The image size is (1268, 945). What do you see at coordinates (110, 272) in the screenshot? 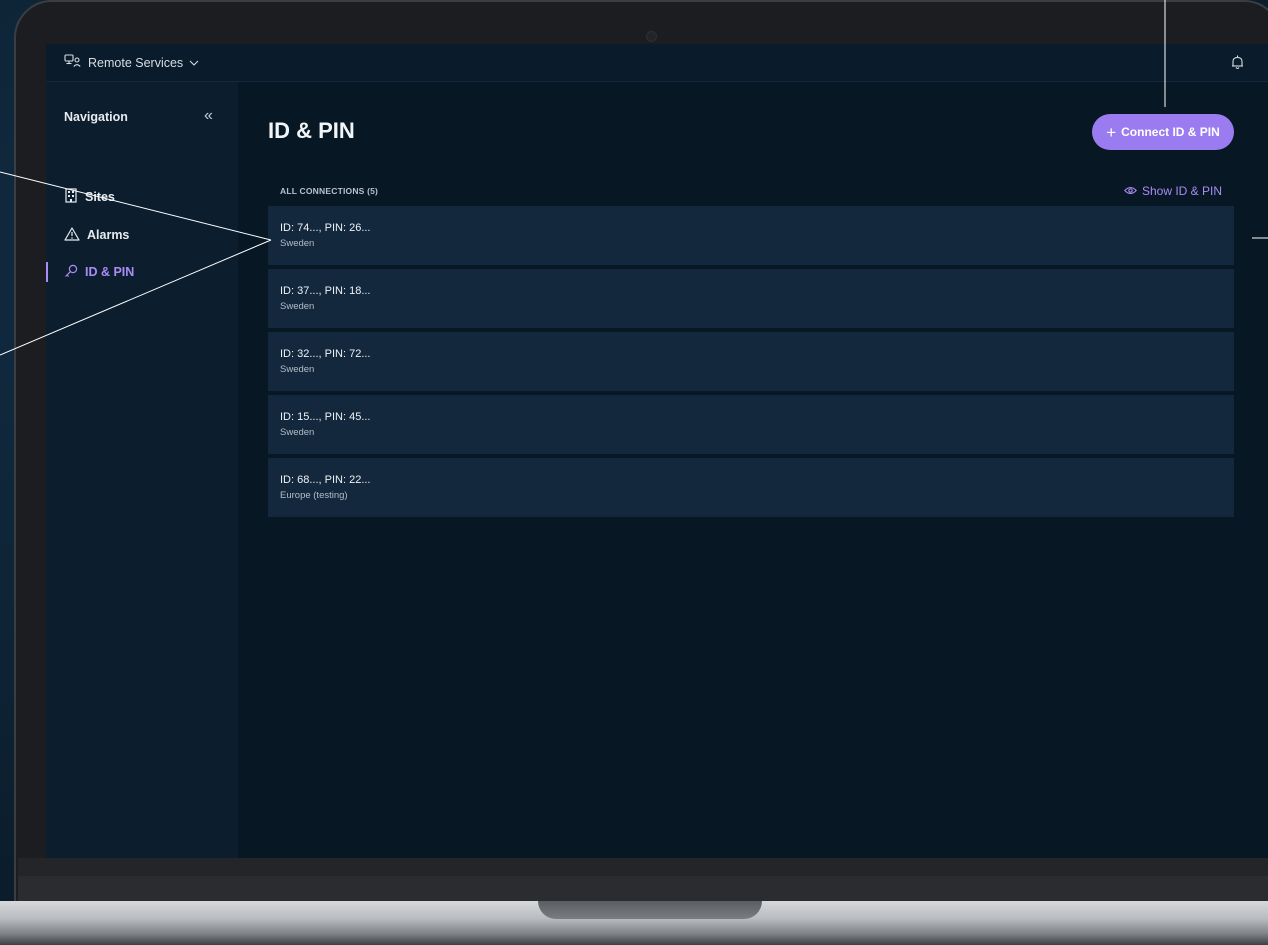
I see `sidebar-item-label: ID & PIN` at bounding box center [110, 272].